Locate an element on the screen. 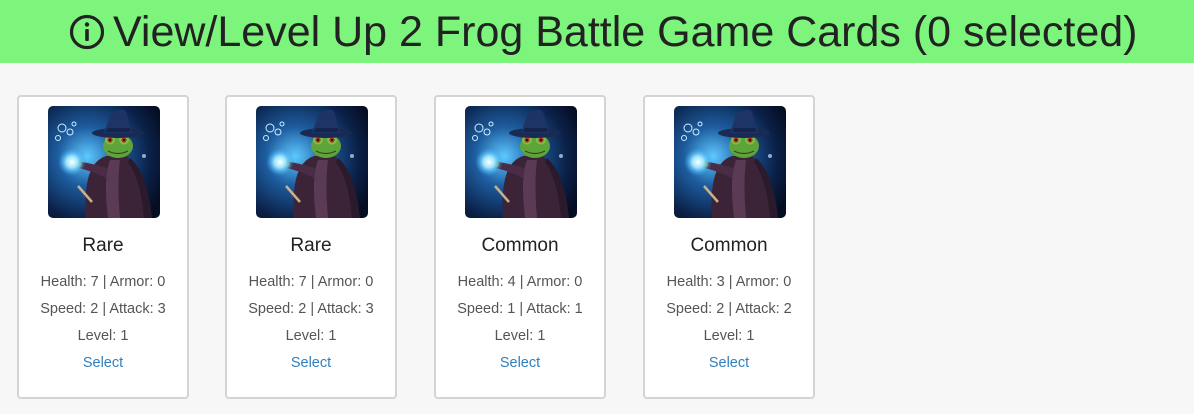  card-stats-health-armor: Health: 3 | Armor: 0 is located at coordinates (729, 282).